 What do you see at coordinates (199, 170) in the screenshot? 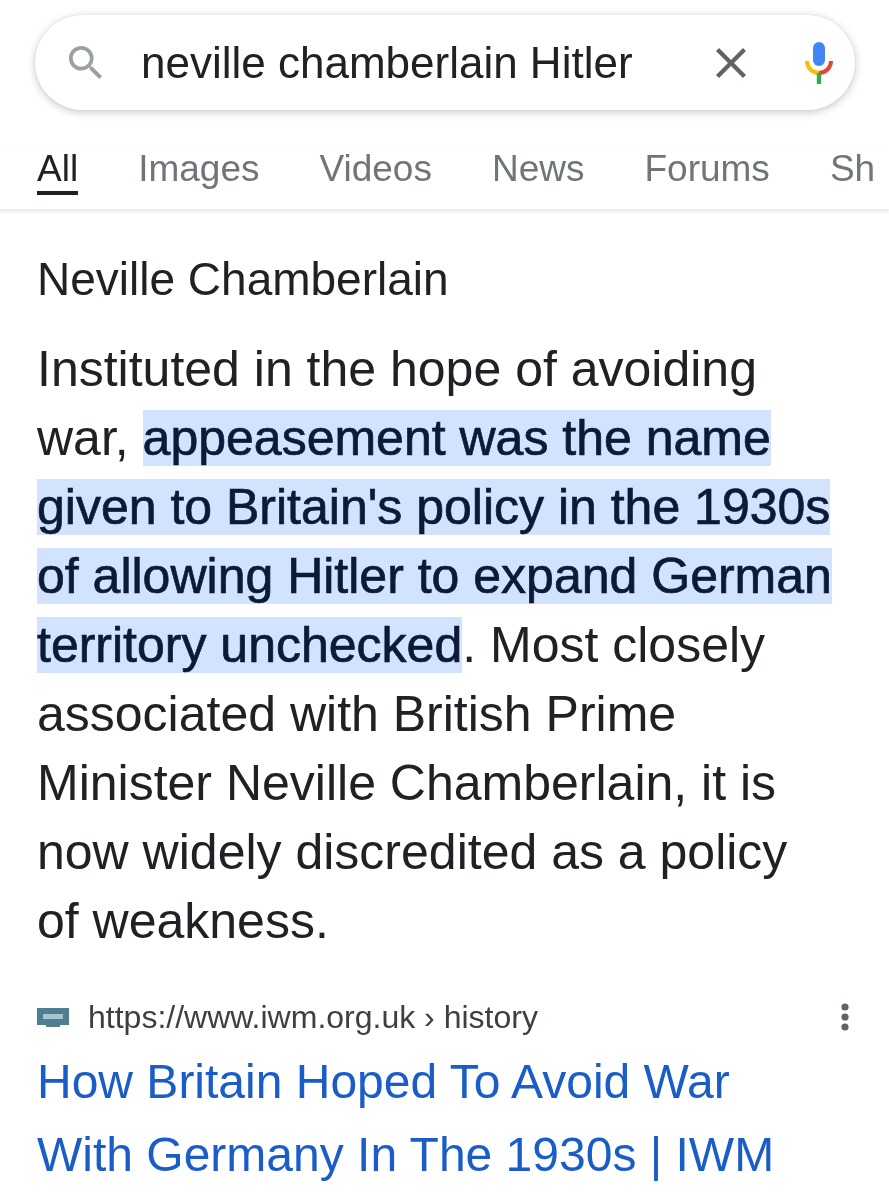
I see `tab: Images` at bounding box center [199, 170].